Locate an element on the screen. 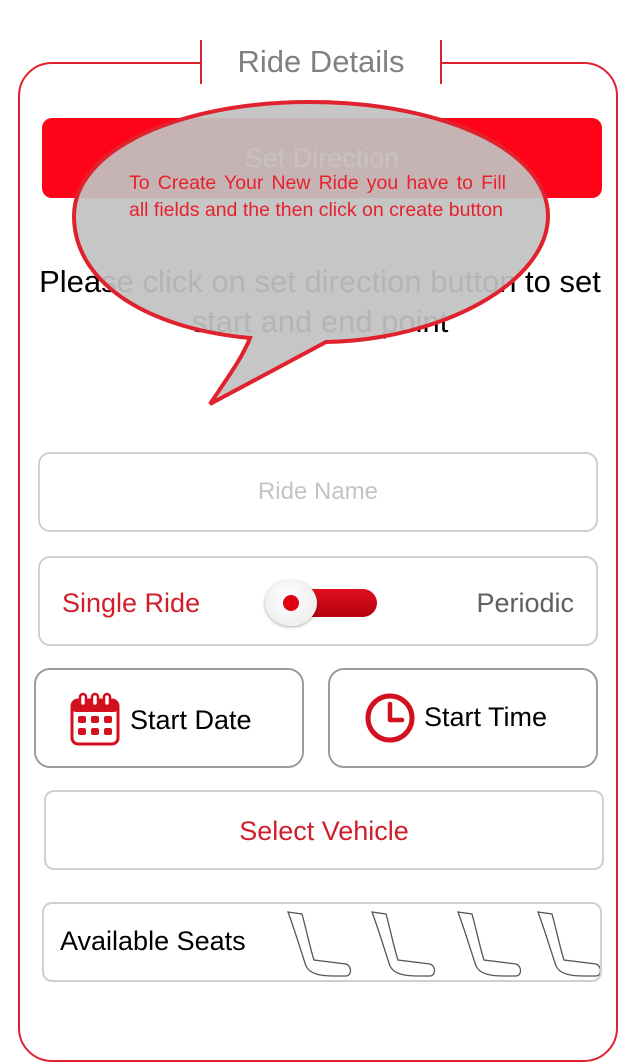  calendar-icon is located at coordinates (95, 719).